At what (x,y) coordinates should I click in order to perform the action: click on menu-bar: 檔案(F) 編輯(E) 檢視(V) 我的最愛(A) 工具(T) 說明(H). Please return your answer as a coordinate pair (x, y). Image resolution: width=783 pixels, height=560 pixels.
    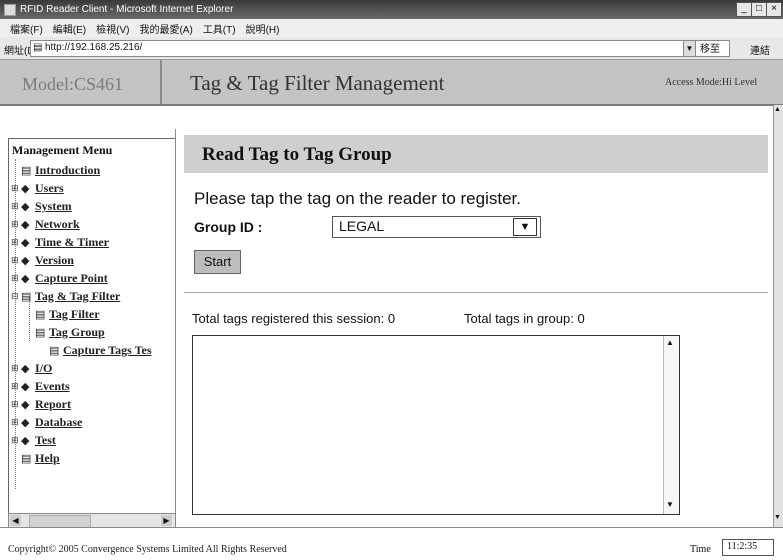
    Looking at the image, I should click on (391, 28).